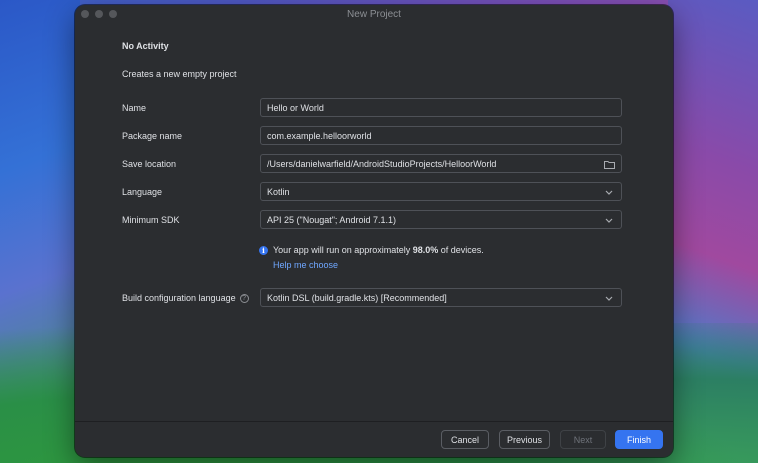 Image resolution: width=758 pixels, height=463 pixels. I want to click on window-title: New Project, so click(374, 14).